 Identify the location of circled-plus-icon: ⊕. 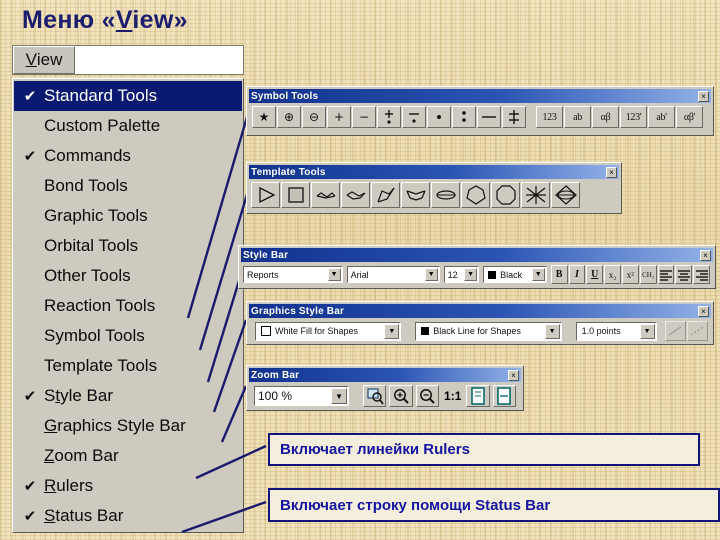
(289, 117).